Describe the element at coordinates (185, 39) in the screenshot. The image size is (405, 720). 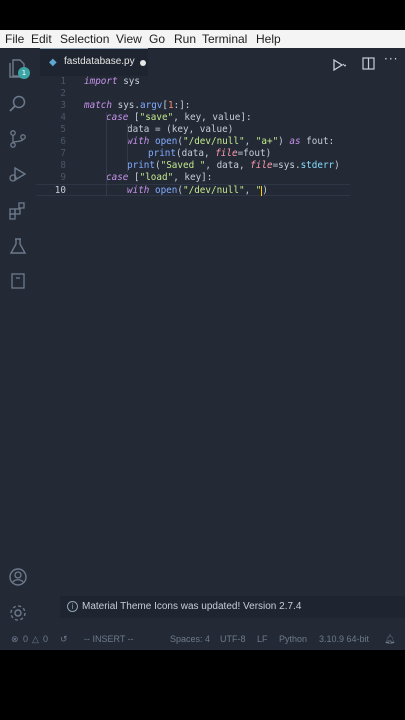
I see `menu-run: Run` at that location.